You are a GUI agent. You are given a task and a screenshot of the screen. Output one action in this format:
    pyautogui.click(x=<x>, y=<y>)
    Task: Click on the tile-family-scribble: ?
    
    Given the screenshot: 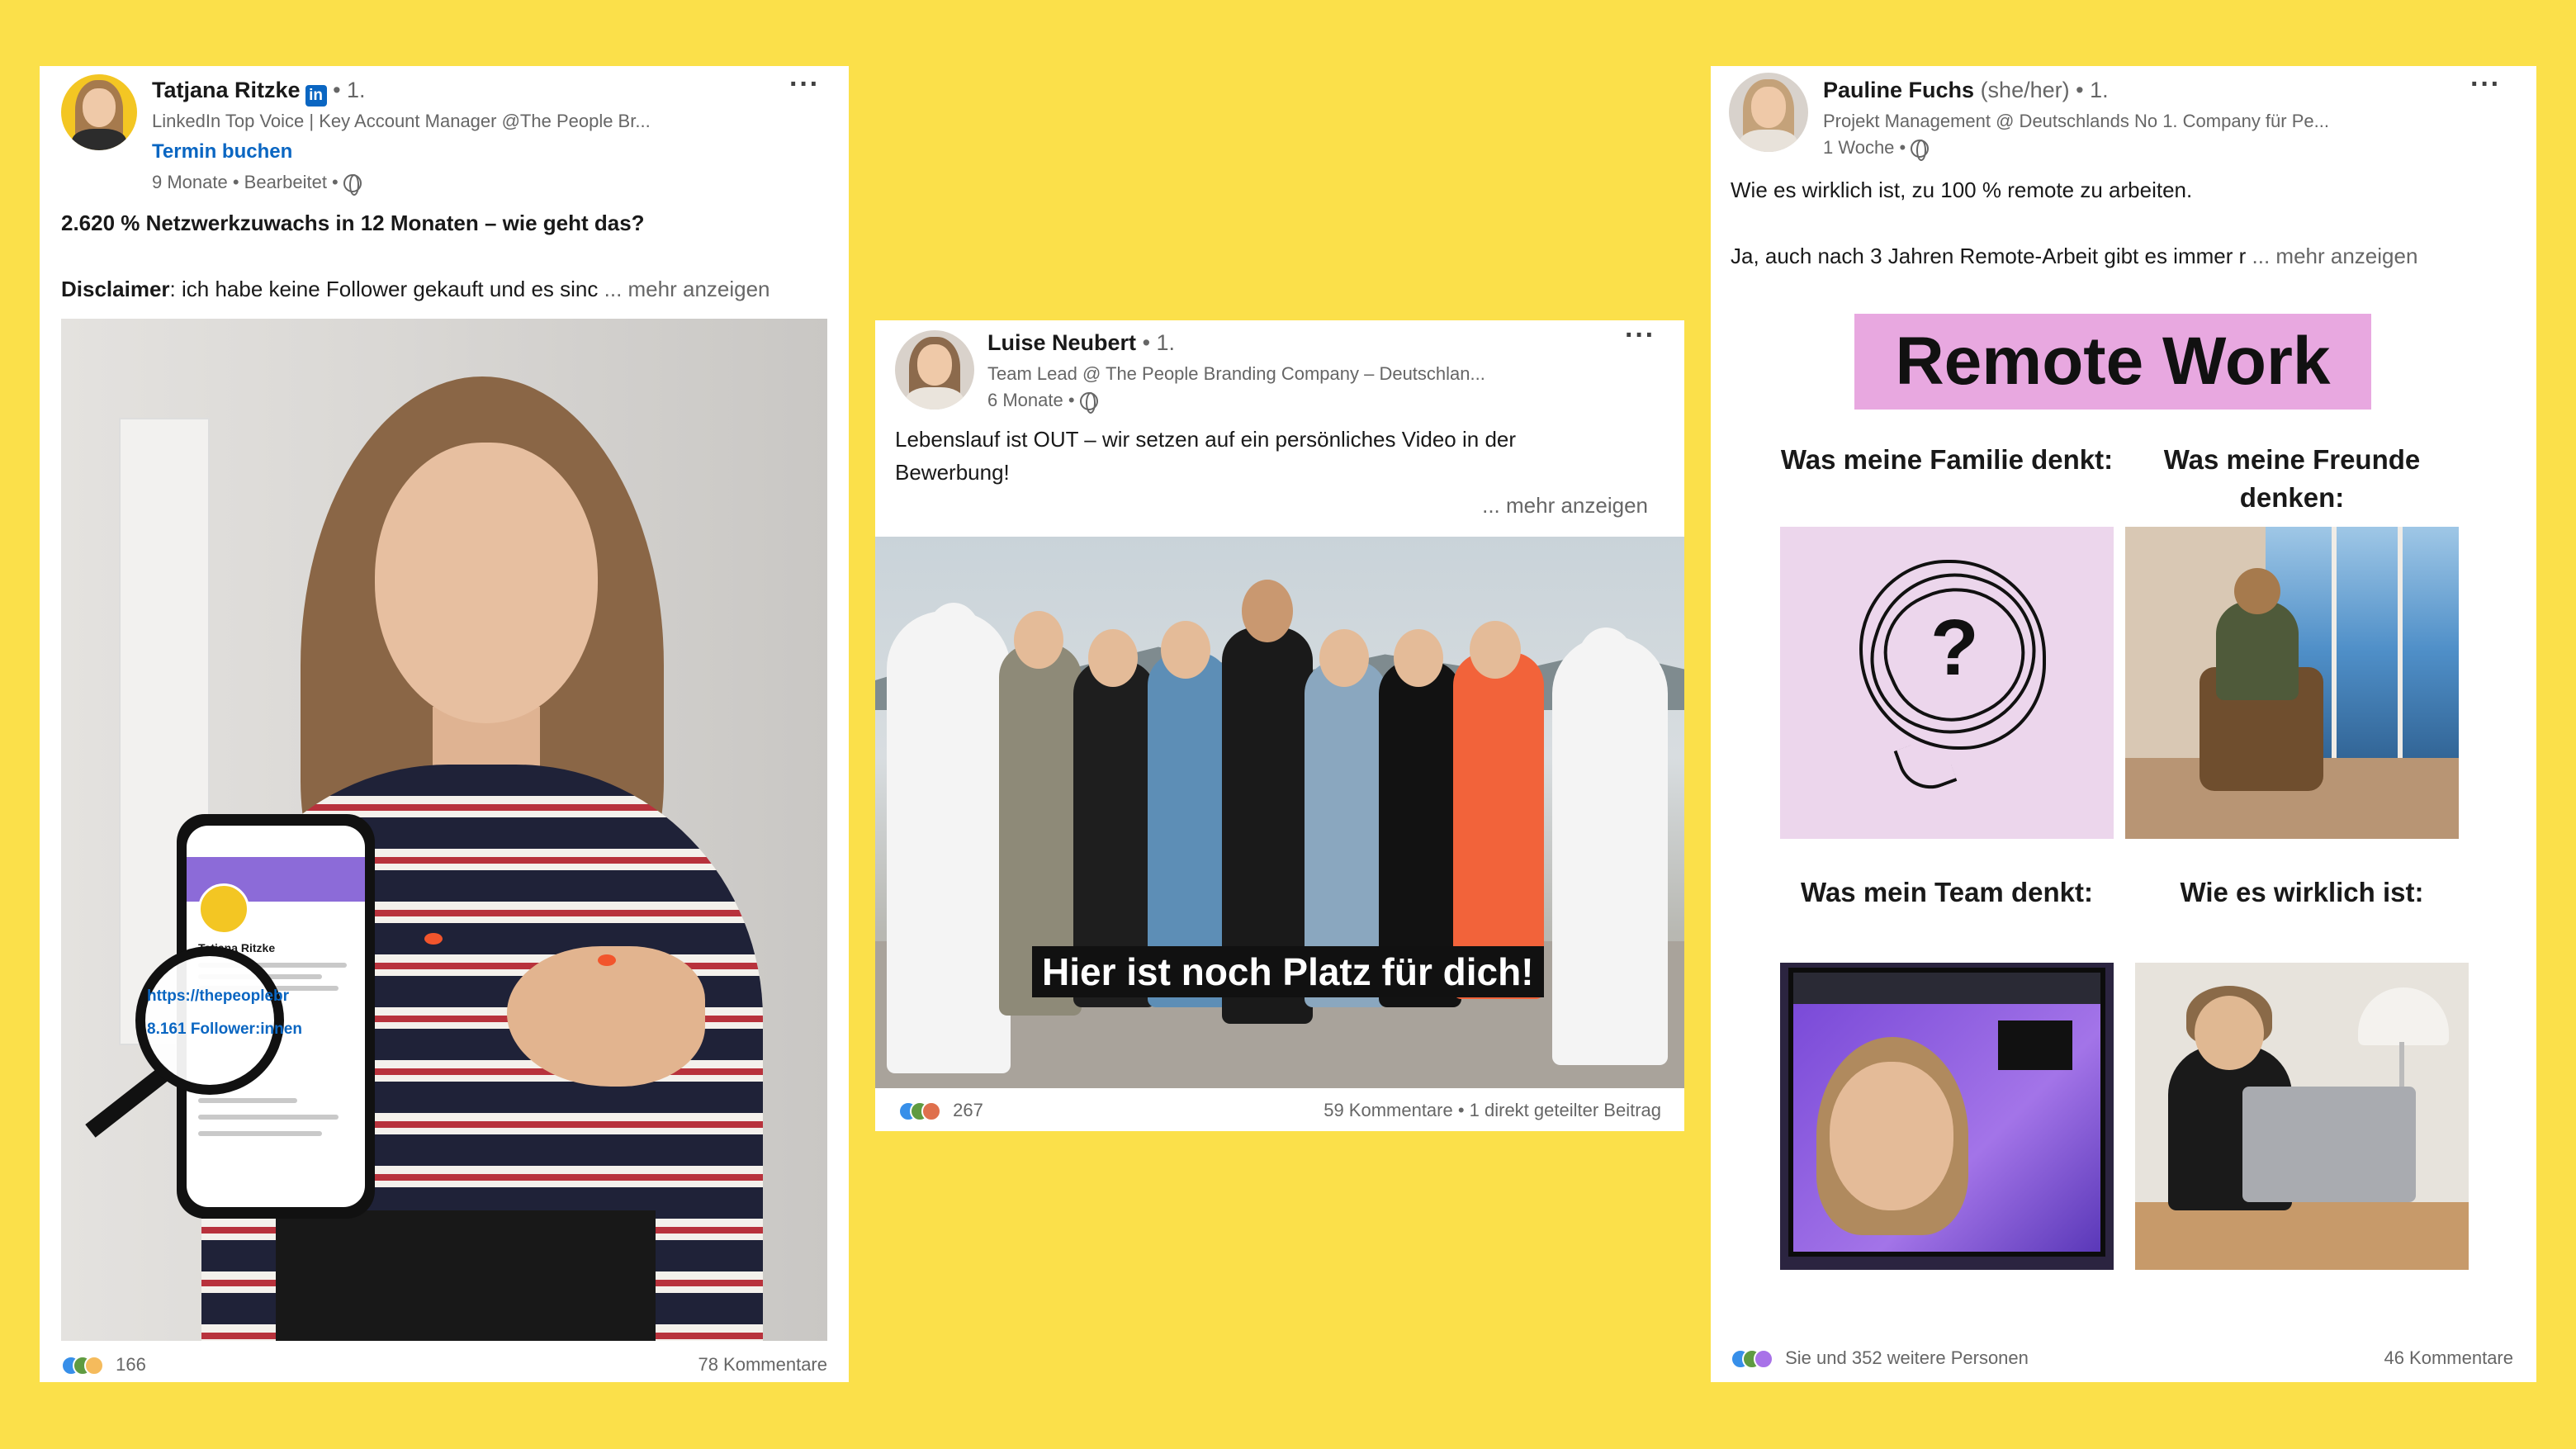 What is the action you would take?
    pyautogui.click(x=1947, y=683)
    